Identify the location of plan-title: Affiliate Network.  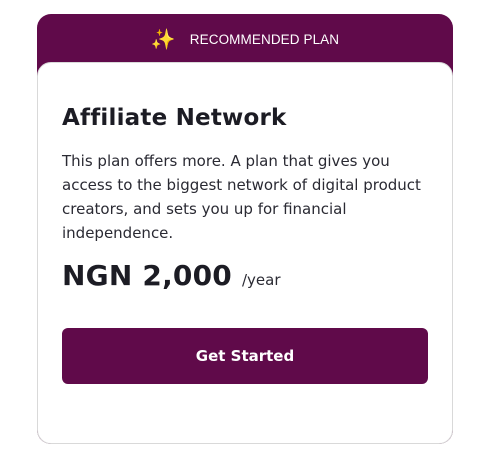
(174, 118).